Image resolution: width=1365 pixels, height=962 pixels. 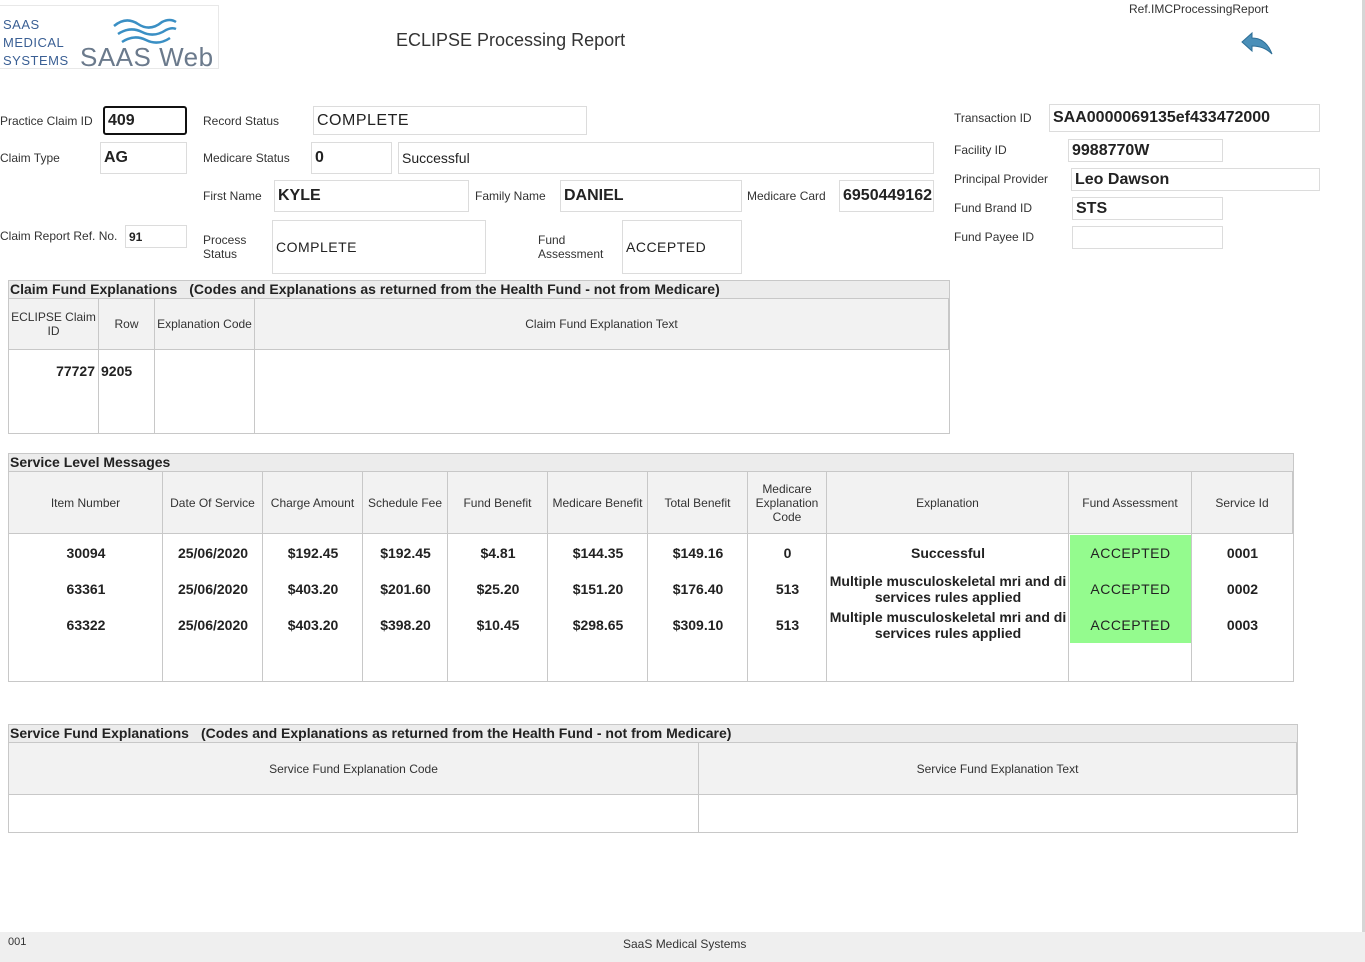 What do you see at coordinates (1256, 44) in the screenshot?
I see `back-arrow-icon` at bounding box center [1256, 44].